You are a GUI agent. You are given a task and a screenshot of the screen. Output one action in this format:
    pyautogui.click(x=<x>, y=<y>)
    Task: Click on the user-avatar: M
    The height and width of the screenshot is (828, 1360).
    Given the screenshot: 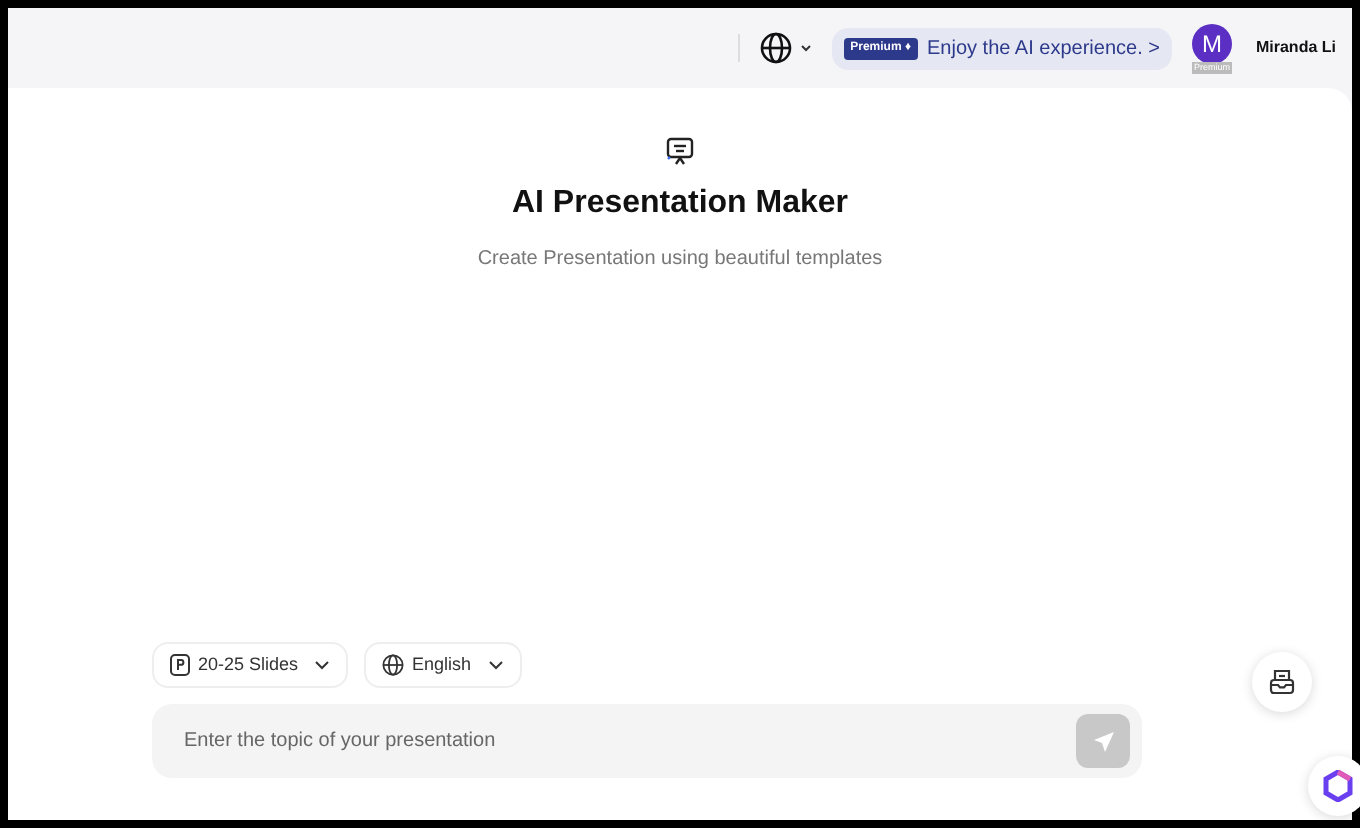 What is the action you would take?
    pyautogui.click(x=1211, y=44)
    